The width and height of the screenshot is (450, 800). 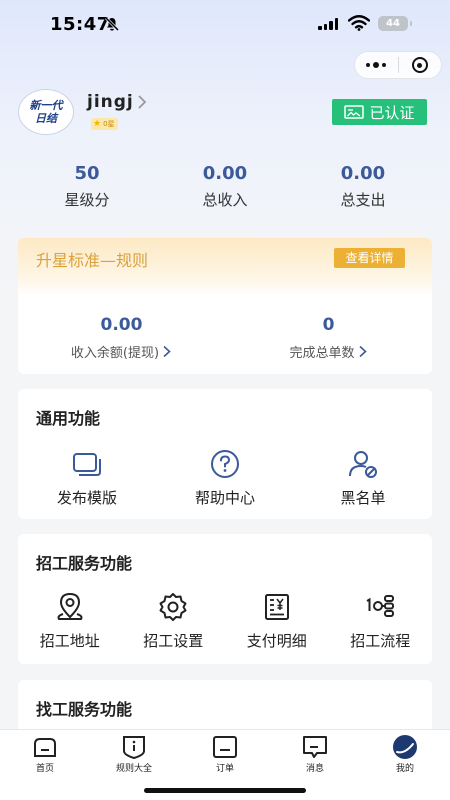 I want to click on recruit-process-label: 招工流程, so click(x=380, y=641).